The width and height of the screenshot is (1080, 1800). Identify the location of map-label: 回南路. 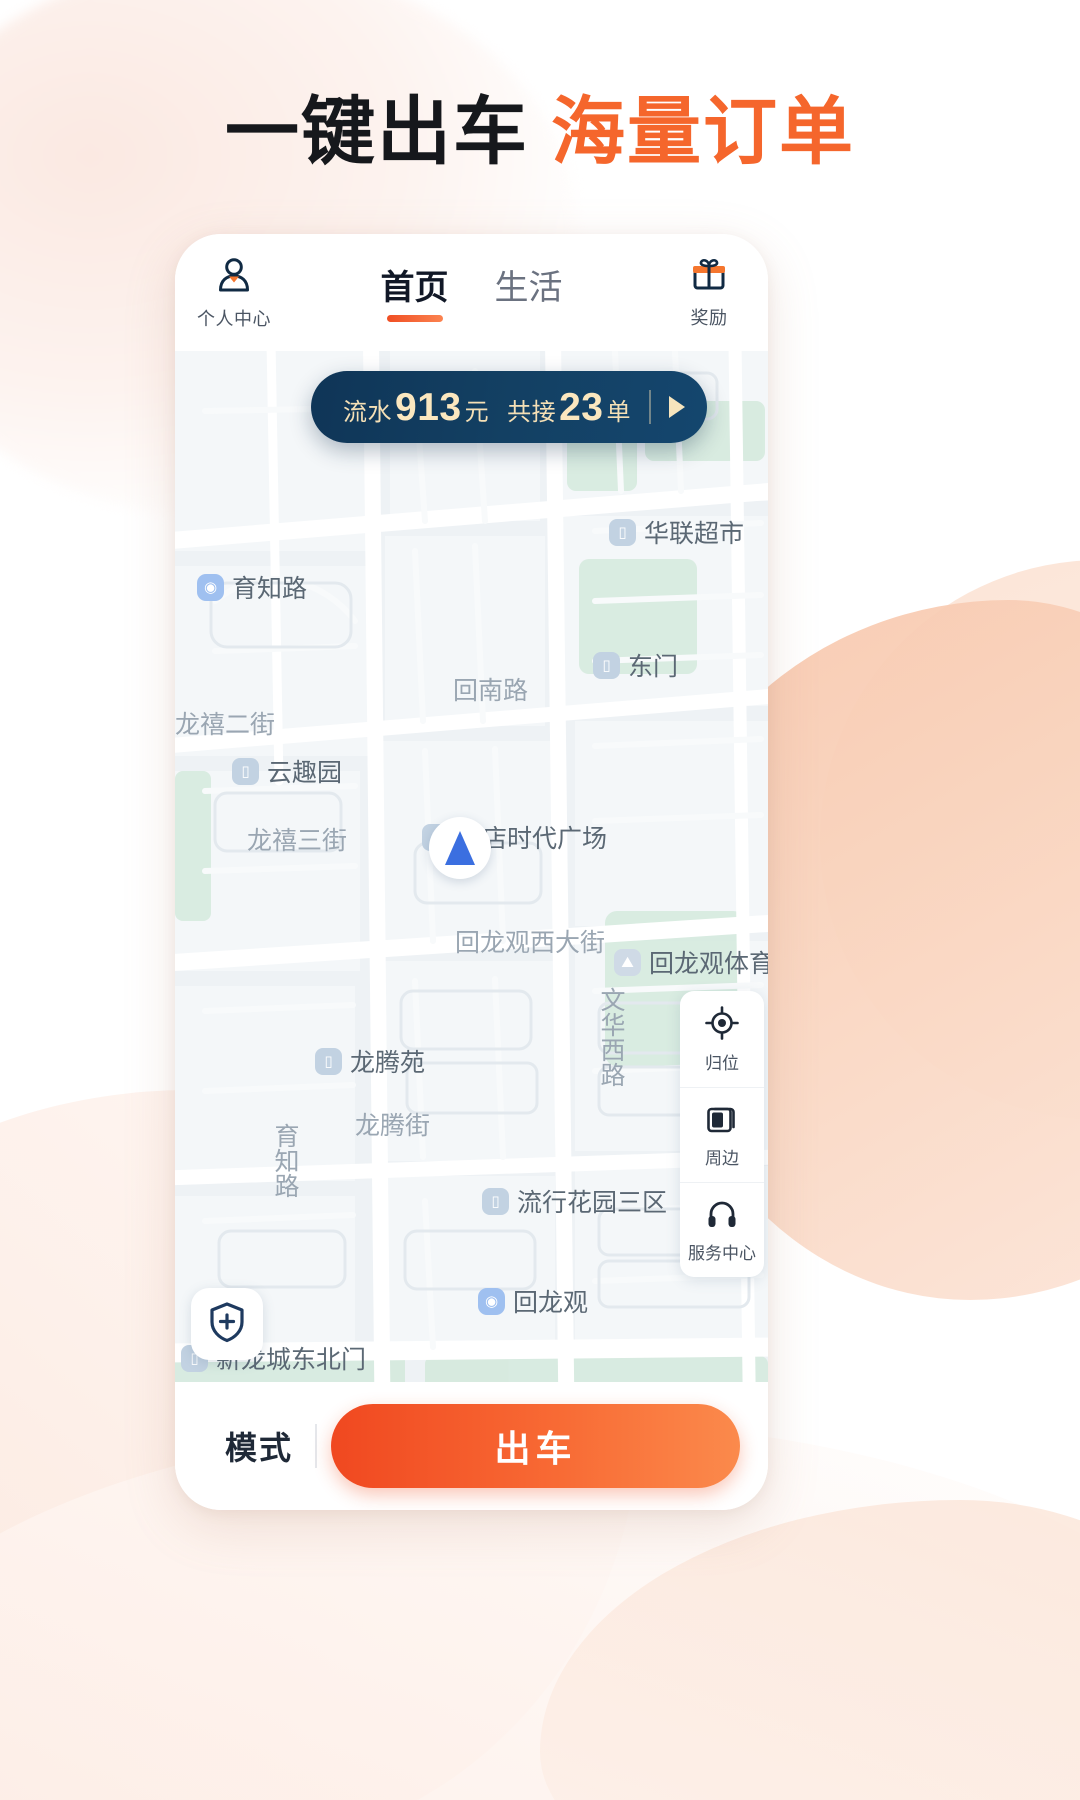
(490, 689).